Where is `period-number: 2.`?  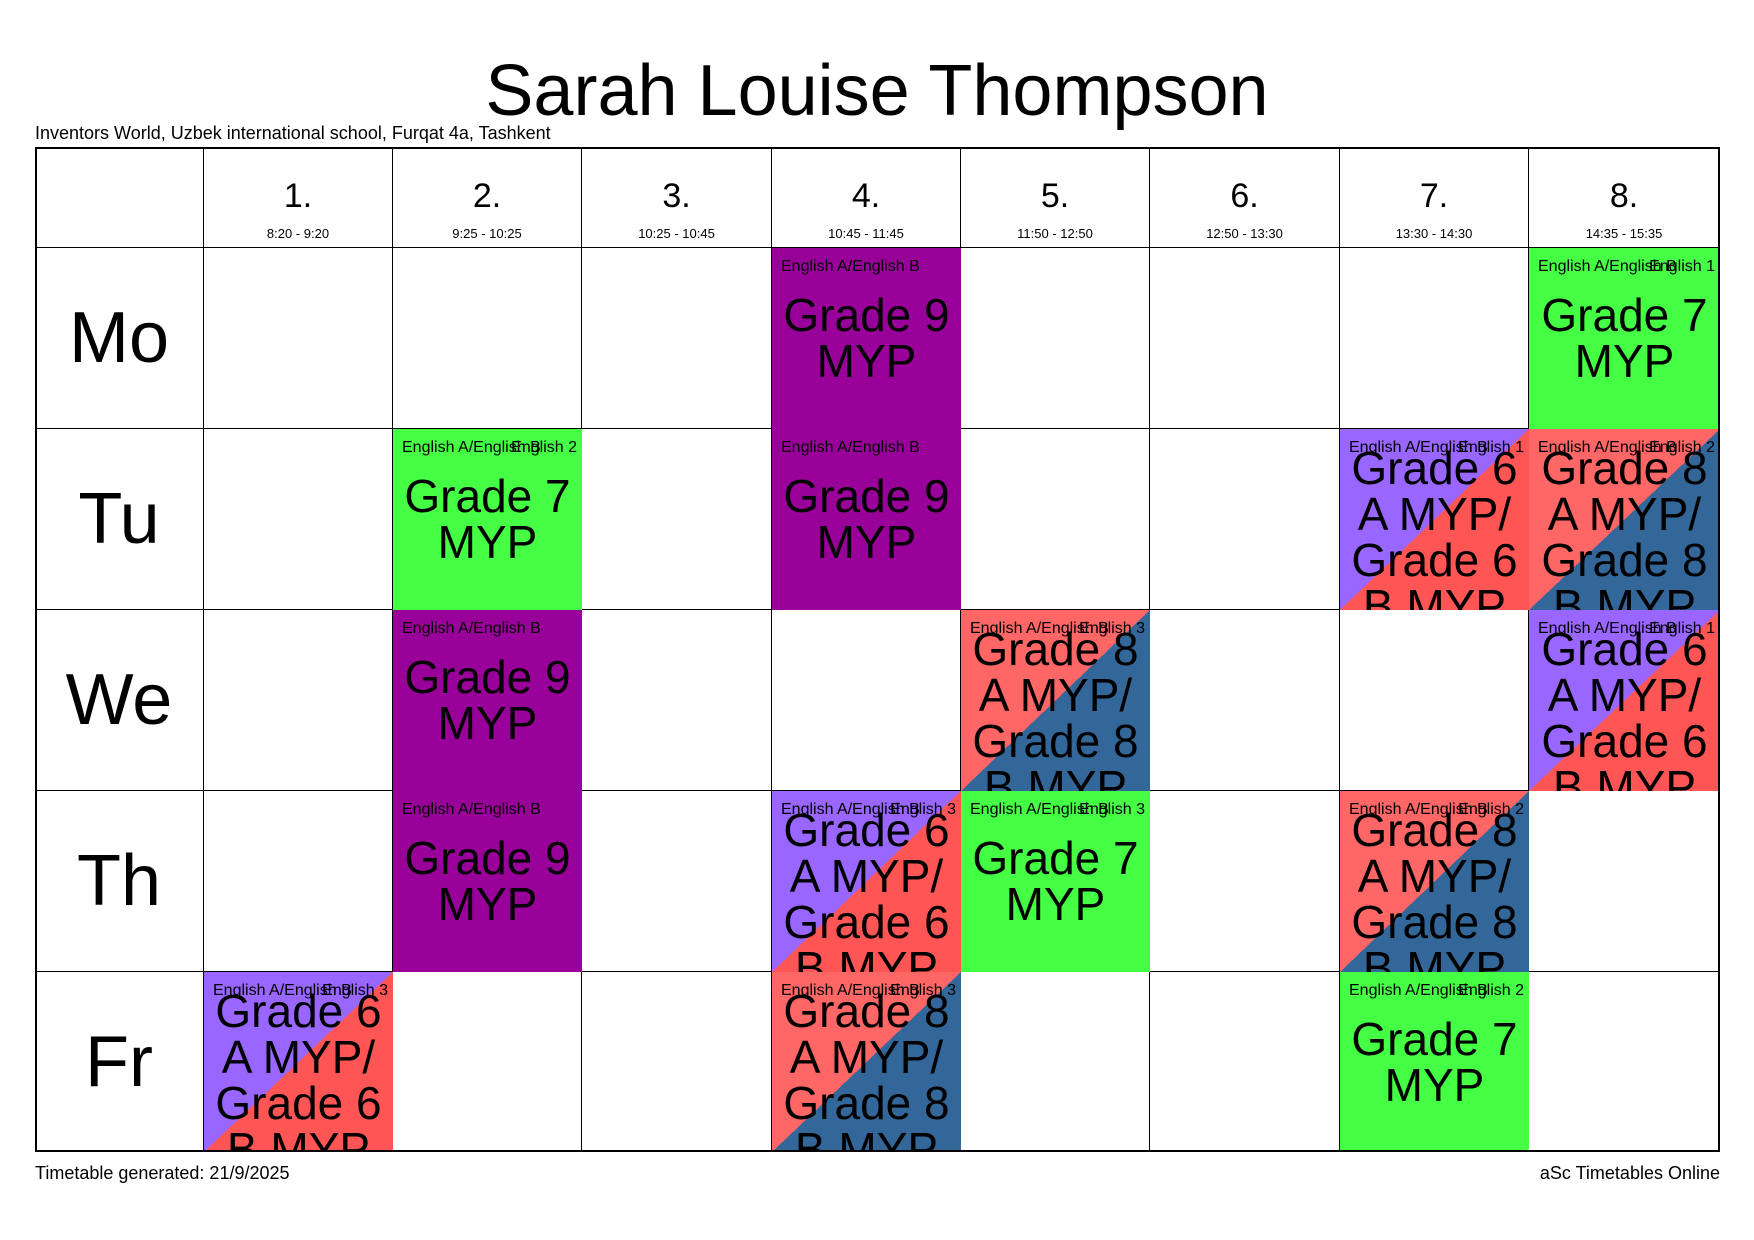
period-number: 2. is located at coordinates (487, 196).